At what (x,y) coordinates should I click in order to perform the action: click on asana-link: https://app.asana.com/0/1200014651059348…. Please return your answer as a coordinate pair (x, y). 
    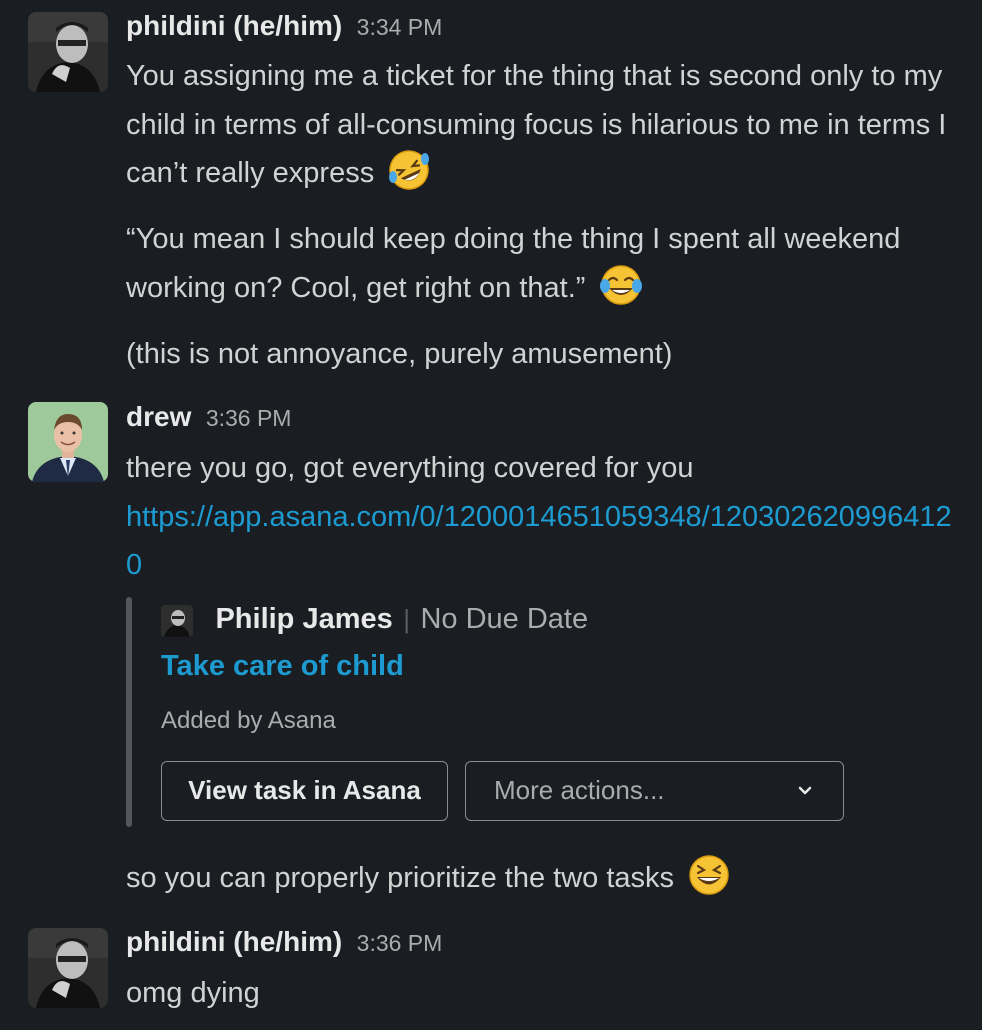
    Looking at the image, I should click on (541, 541).